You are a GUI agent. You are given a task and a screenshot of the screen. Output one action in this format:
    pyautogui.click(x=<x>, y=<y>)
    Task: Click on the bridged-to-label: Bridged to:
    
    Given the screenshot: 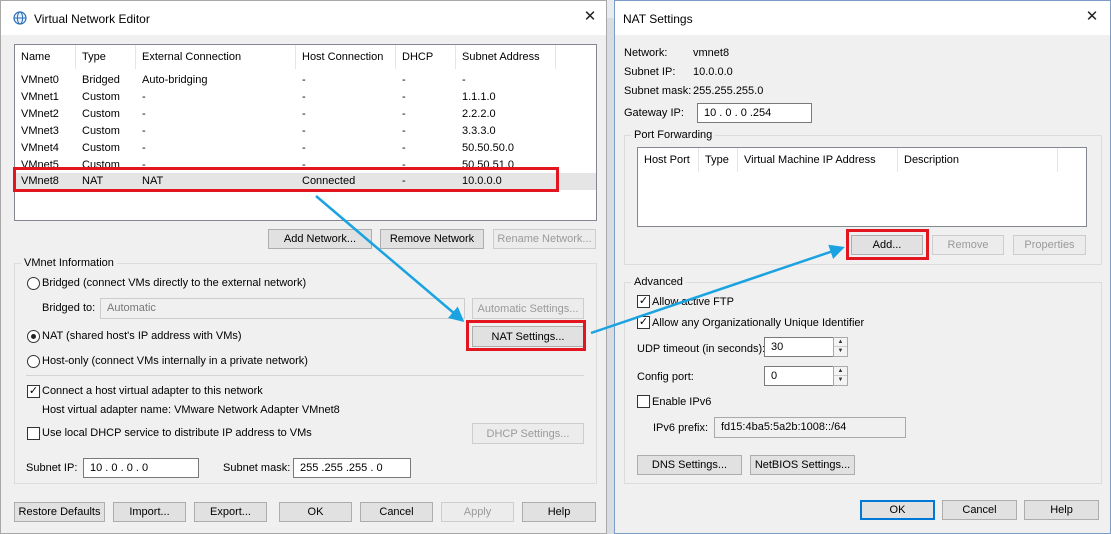 What is the action you would take?
    pyautogui.click(x=69, y=308)
    